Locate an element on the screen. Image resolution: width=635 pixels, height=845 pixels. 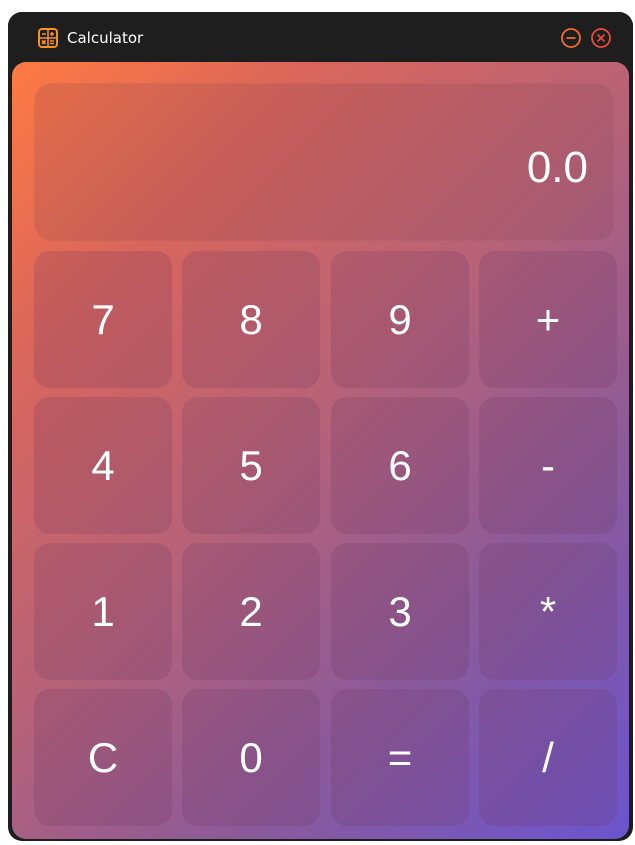
clear-button: C is located at coordinates (103, 757).